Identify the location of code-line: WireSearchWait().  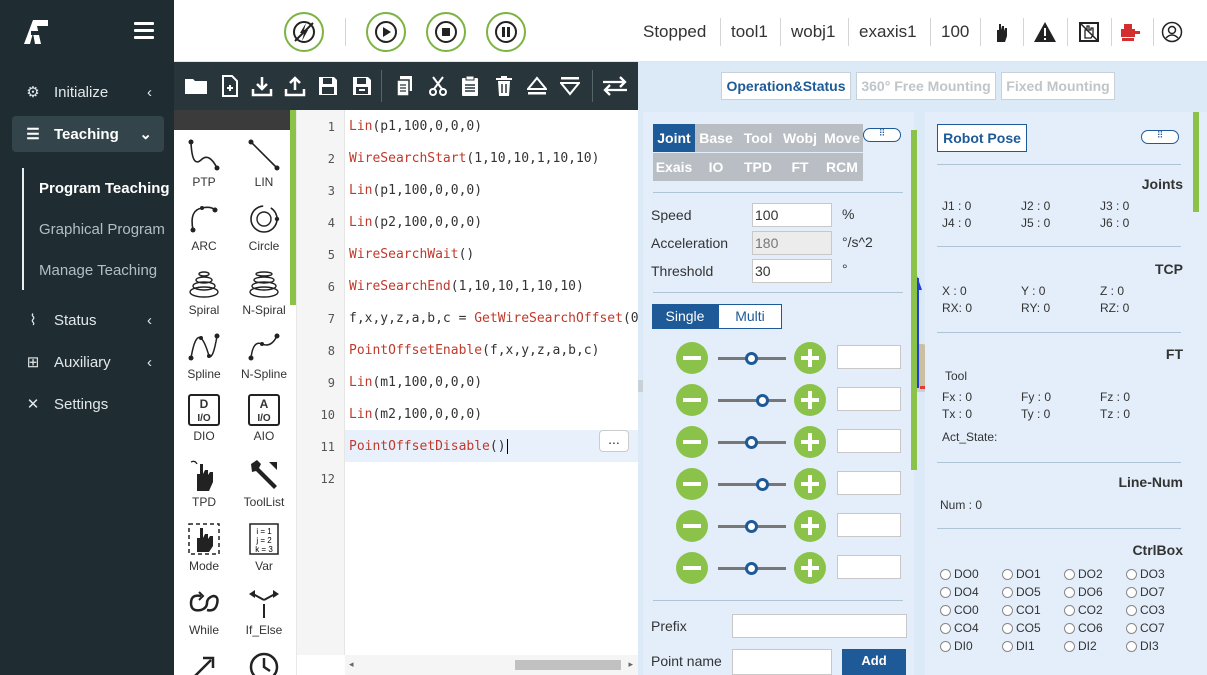
(411, 254).